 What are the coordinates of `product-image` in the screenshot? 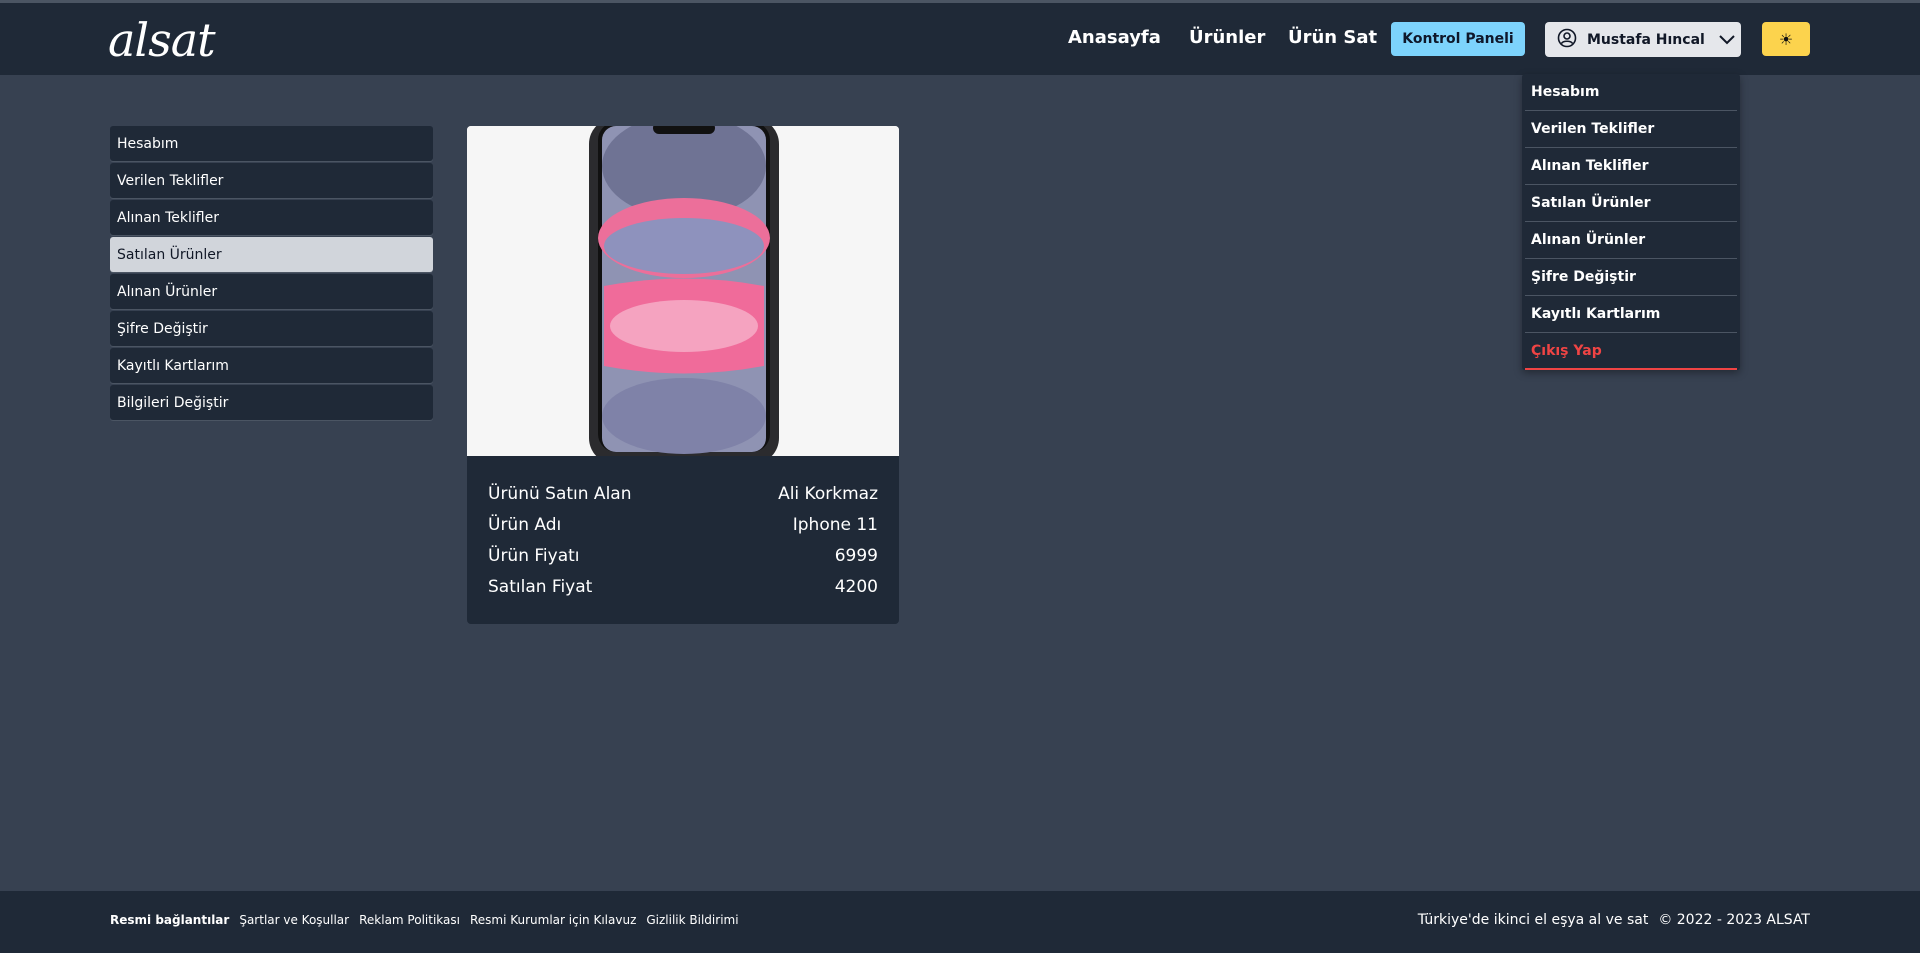 It's located at (683, 295).